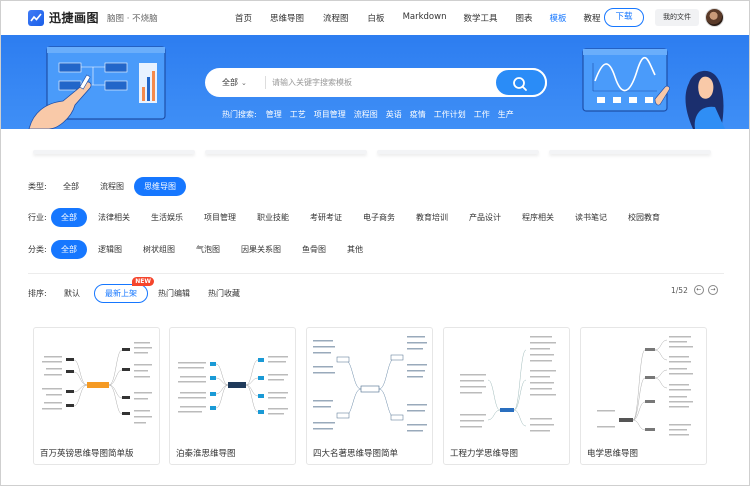  What do you see at coordinates (37, 249) in the screenshot?
I see `filter-category-label: 分类:` at bounding box center [37, 249].